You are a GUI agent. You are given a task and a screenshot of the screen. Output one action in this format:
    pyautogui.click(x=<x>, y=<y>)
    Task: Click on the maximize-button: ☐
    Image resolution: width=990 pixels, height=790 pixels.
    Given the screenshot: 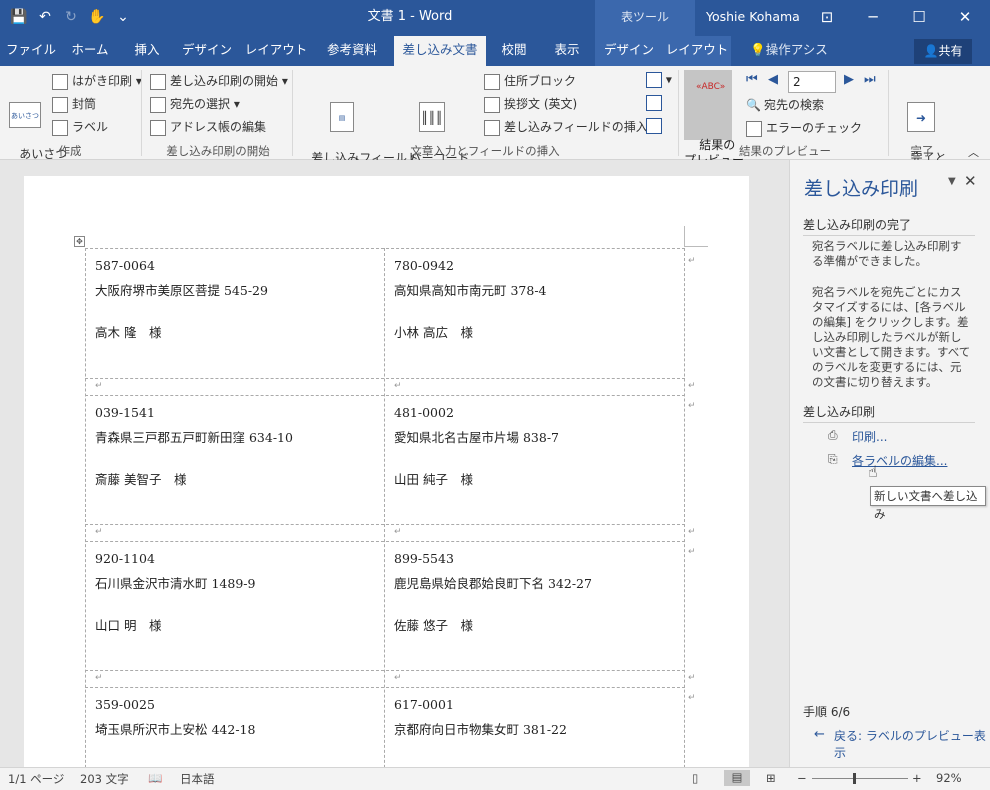 What is the action you would take?
    pyautogui.click(x=919, y=18)
    